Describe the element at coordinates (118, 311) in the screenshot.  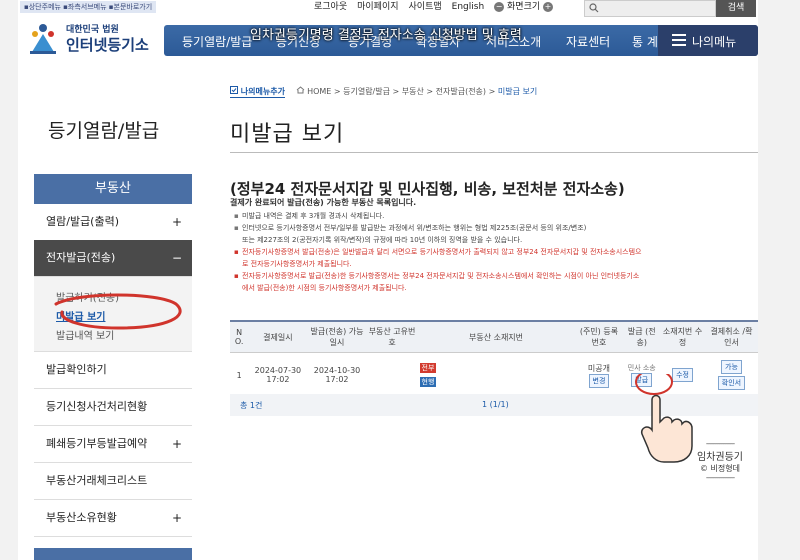
I see `red-highlight-mark` at that location.